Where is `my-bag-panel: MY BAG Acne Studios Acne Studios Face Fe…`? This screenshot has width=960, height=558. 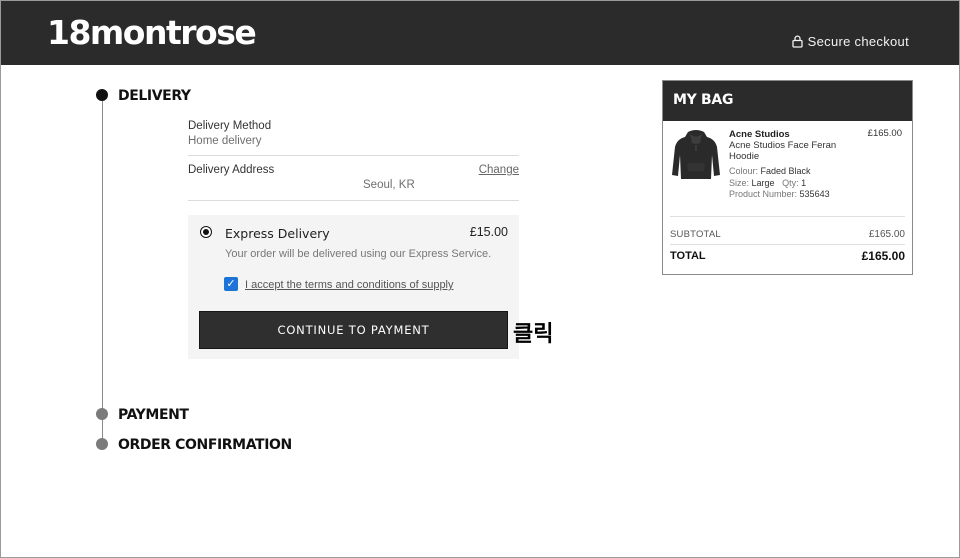
my-bag-panel: MY BAG Acne Studios Acne Studios Face Fe… is located at coordinates (787, 177).